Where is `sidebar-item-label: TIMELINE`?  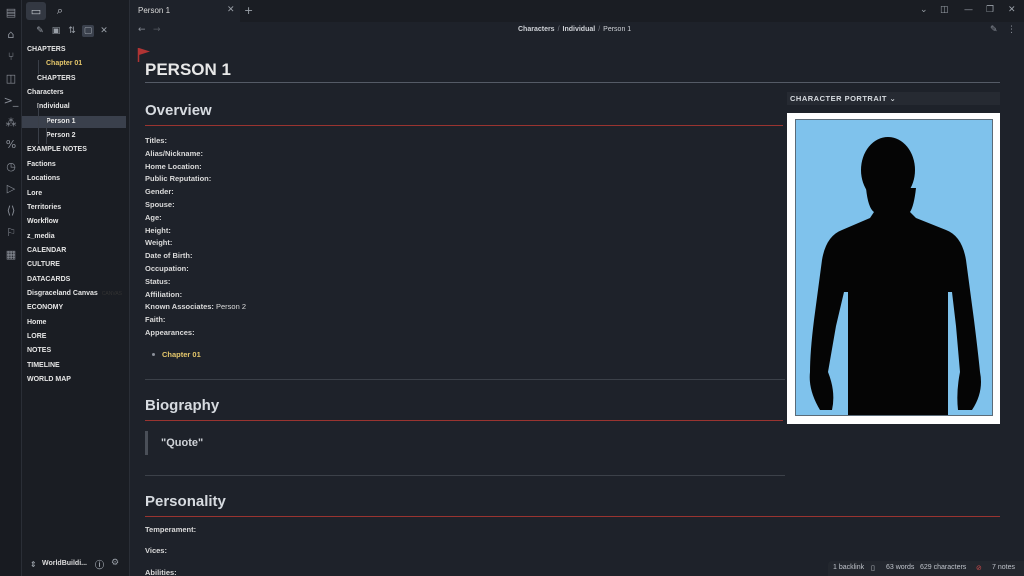 sidebar-item-label: TIMELINE is located at coordinates (43, 365).